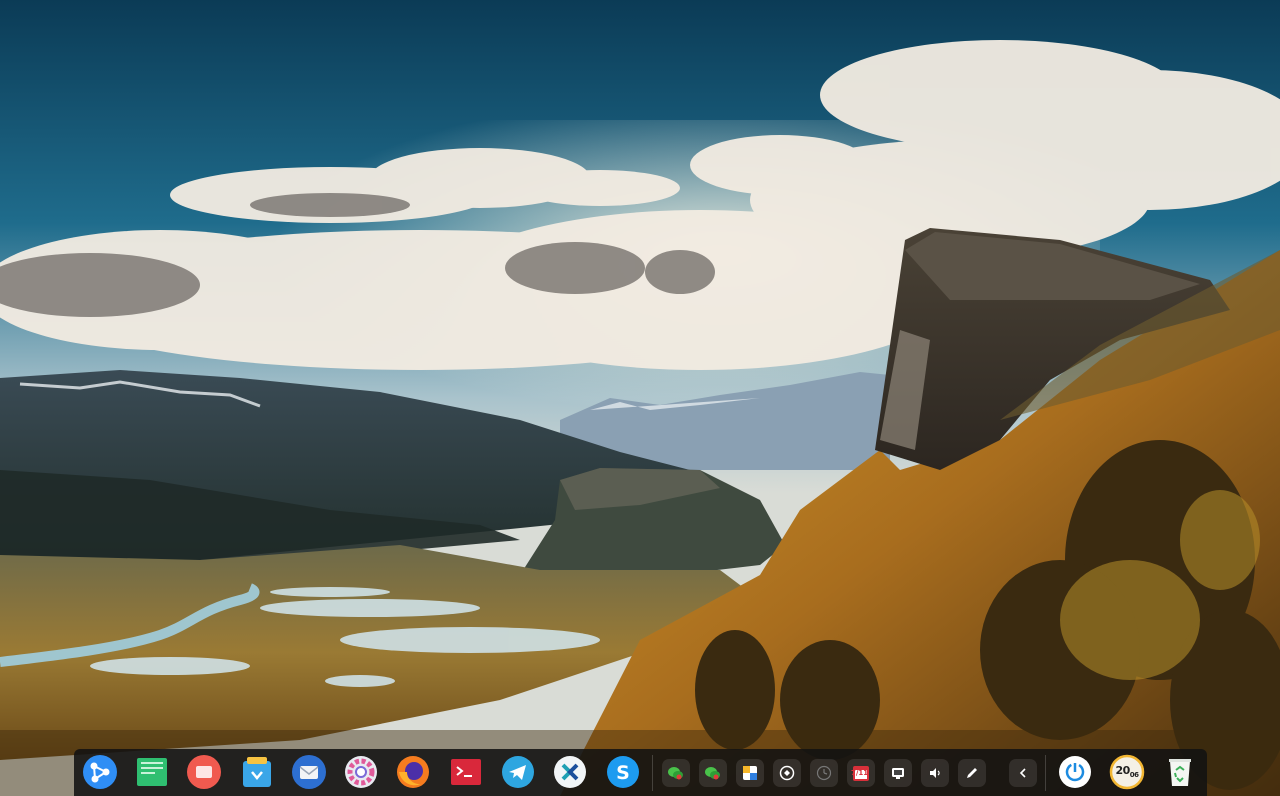 This screenshot has height=796, width=1280. What do you see at coordinates (152, 772) in the screenshot?
I see `folder-icon` at bounding box center [152, 772].